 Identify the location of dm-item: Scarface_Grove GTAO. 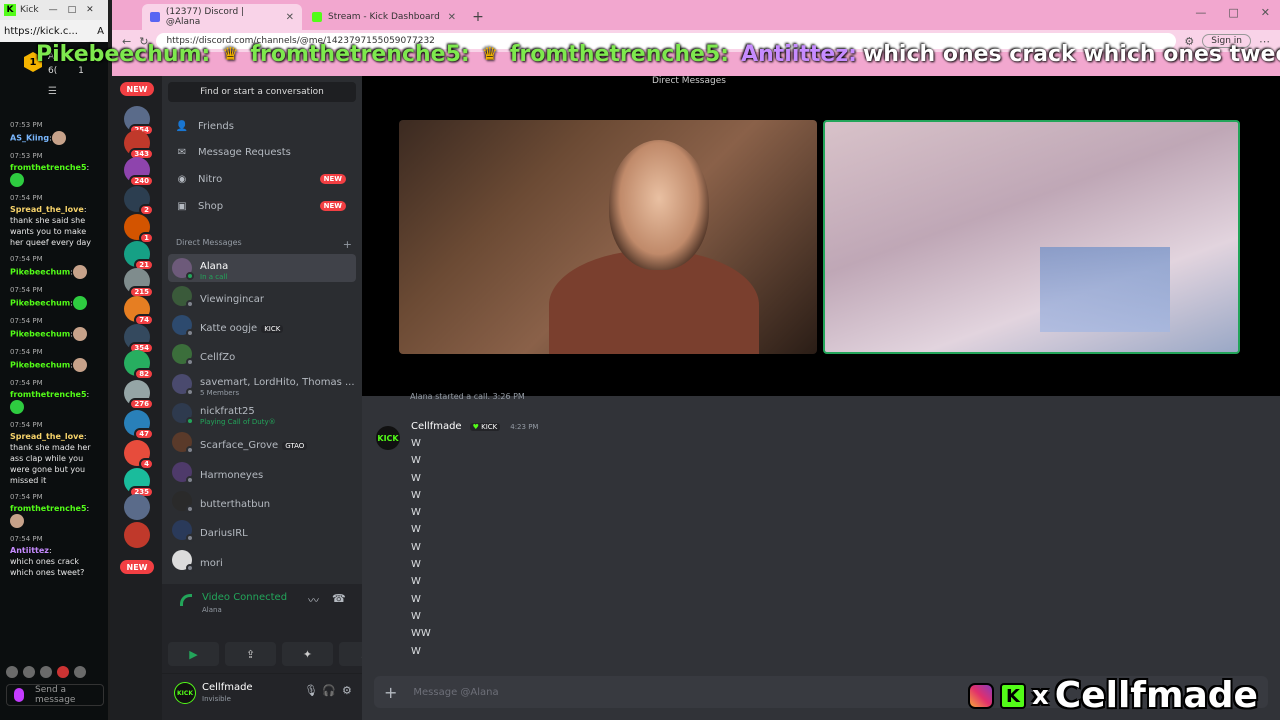
(262, 442).